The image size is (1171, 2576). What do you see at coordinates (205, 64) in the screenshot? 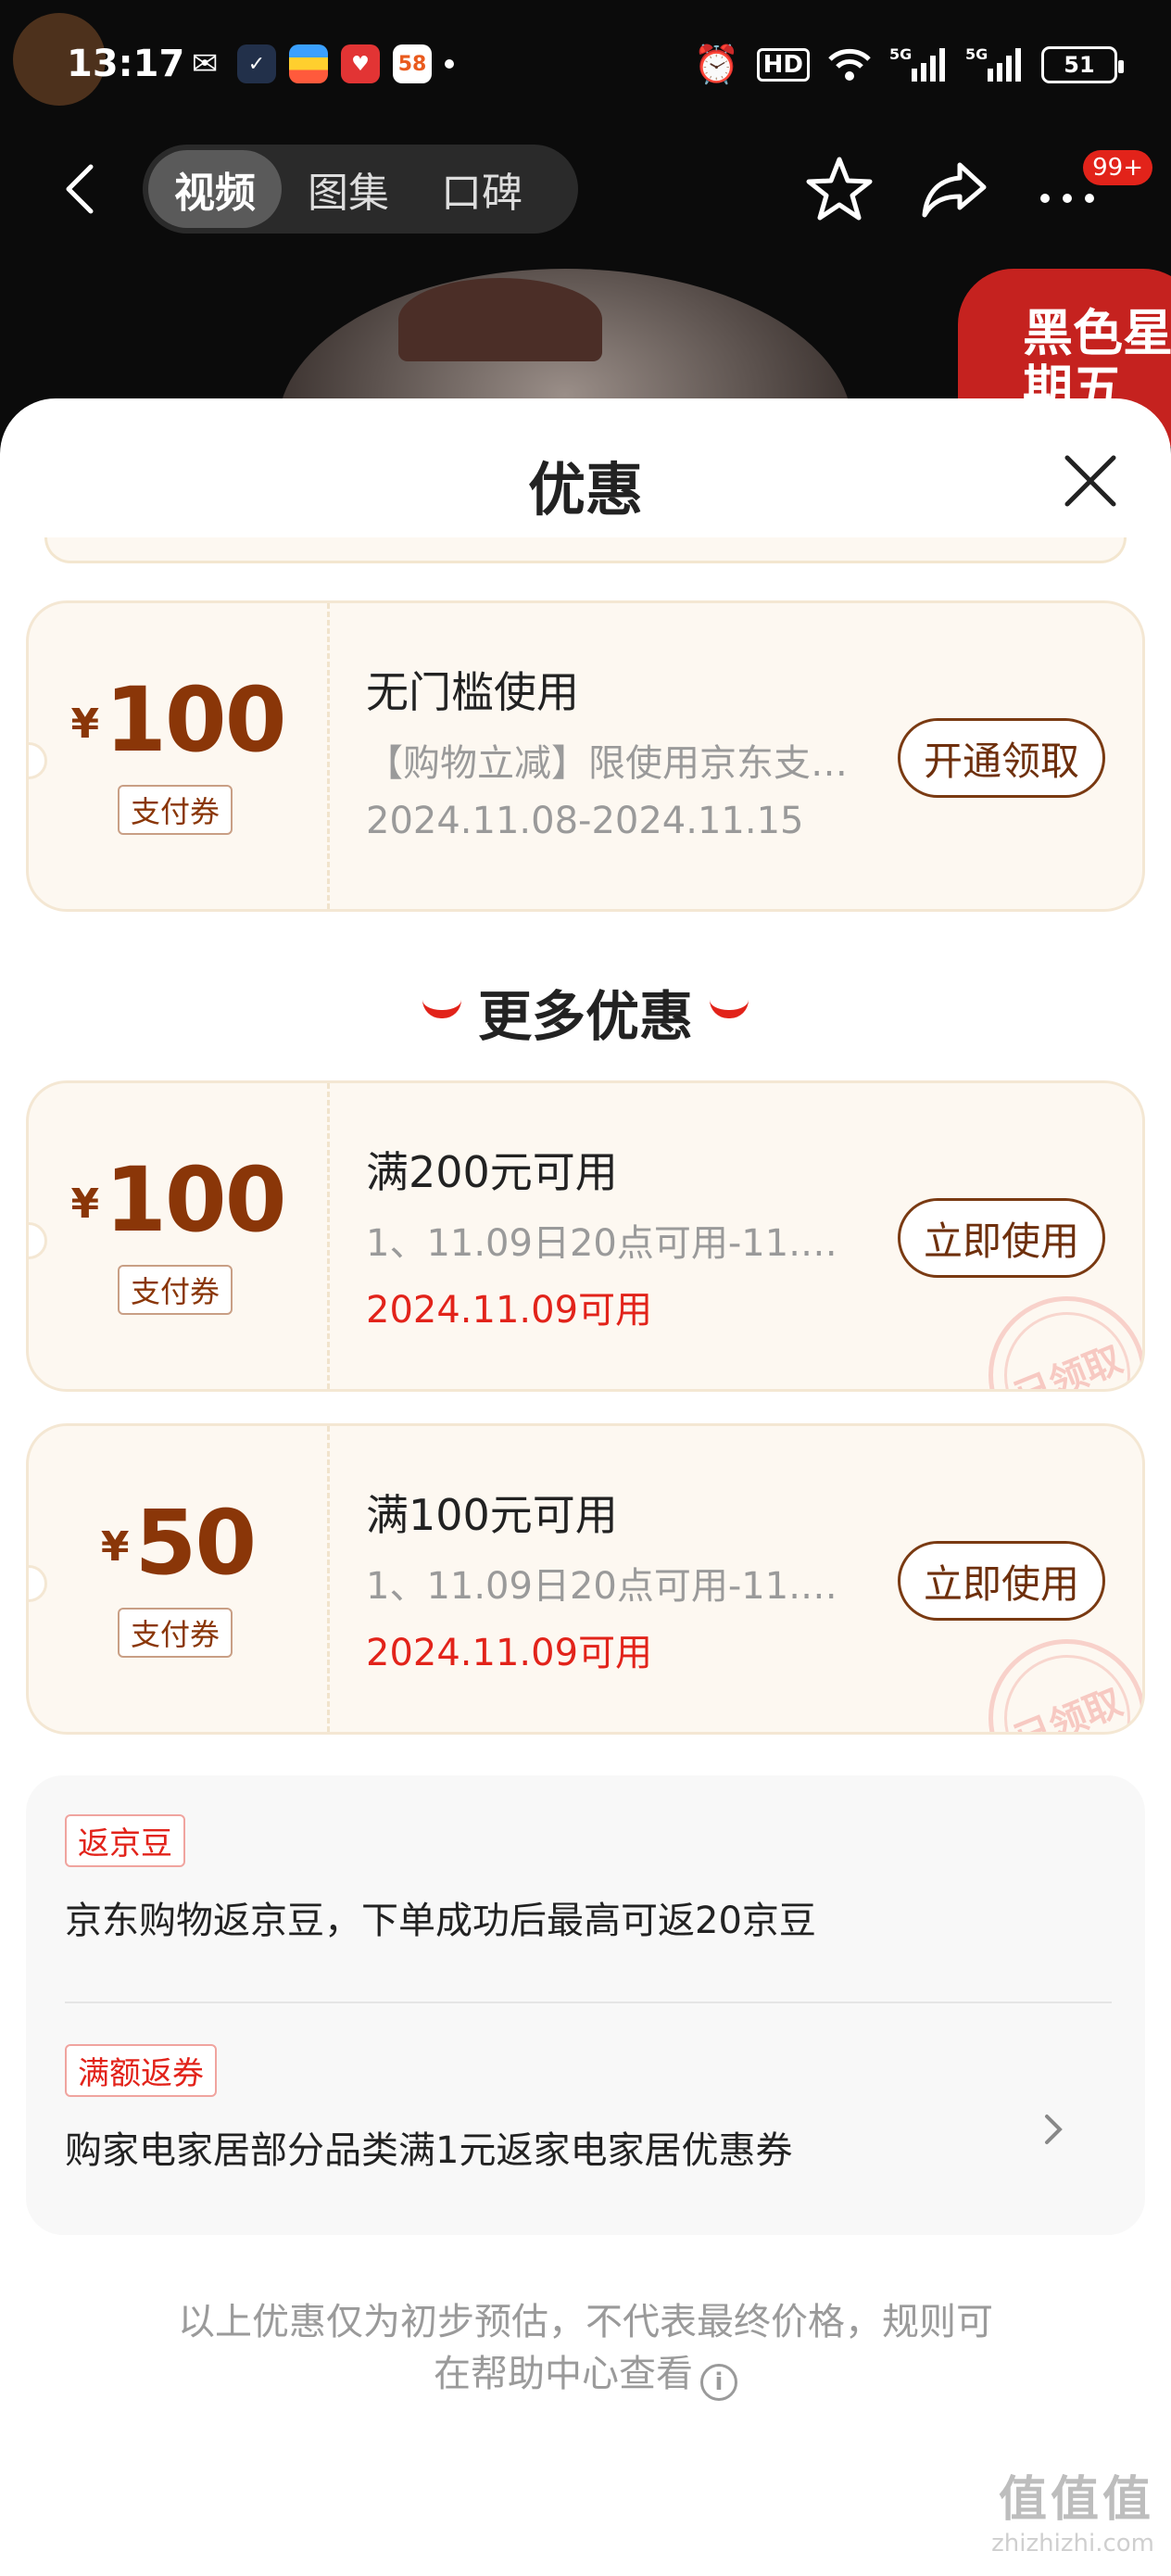
I see `wechat-icon: ✉` at bounding box center [205, 64].